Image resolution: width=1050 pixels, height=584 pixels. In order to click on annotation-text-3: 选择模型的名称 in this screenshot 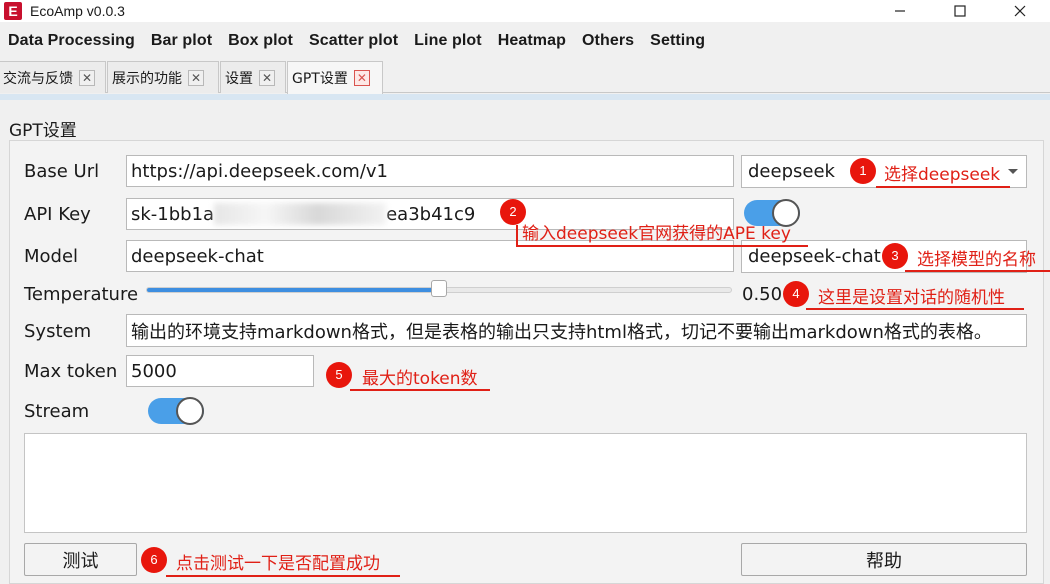, I will do `click(976, 260)`.